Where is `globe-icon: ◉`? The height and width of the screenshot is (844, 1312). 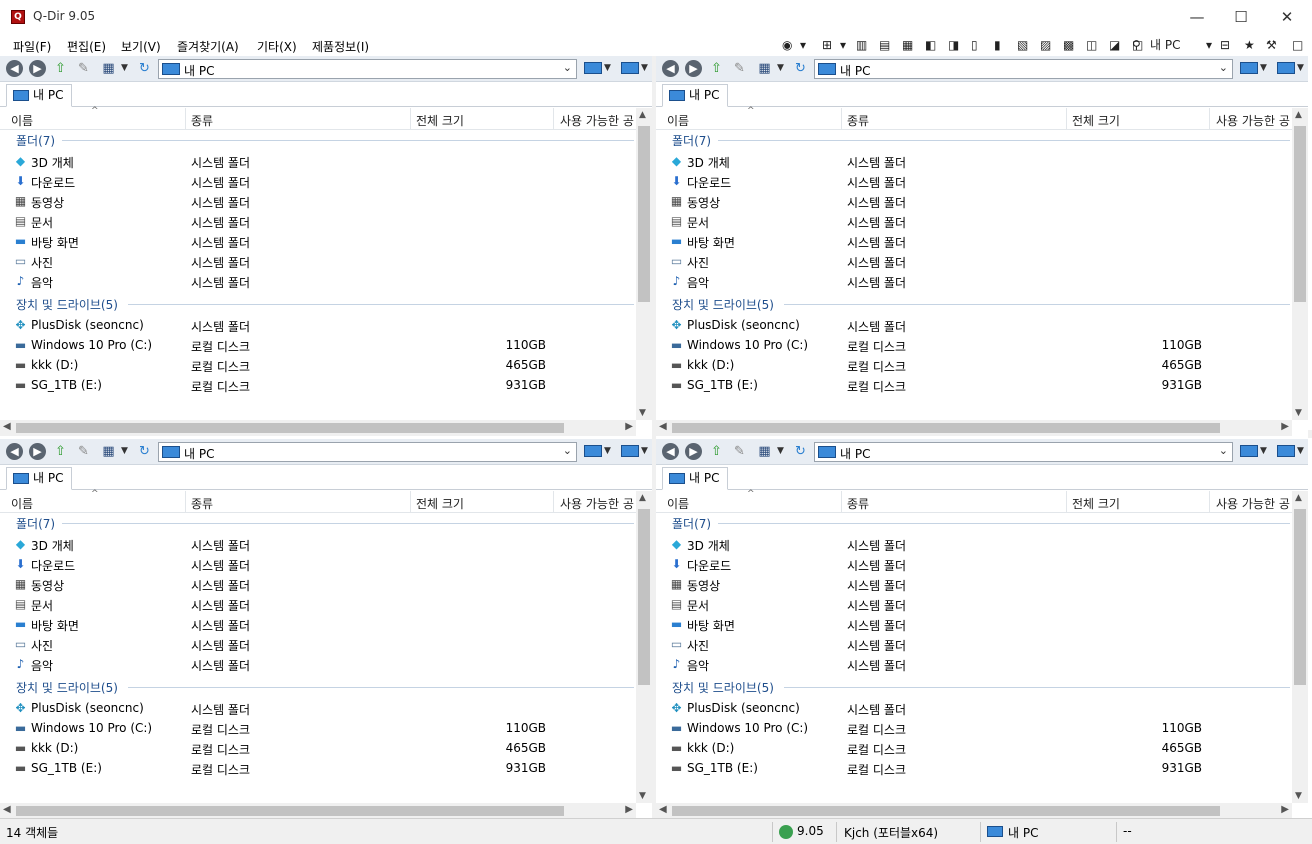 globe-icon: ◉ is located at coordinates (787, 45).